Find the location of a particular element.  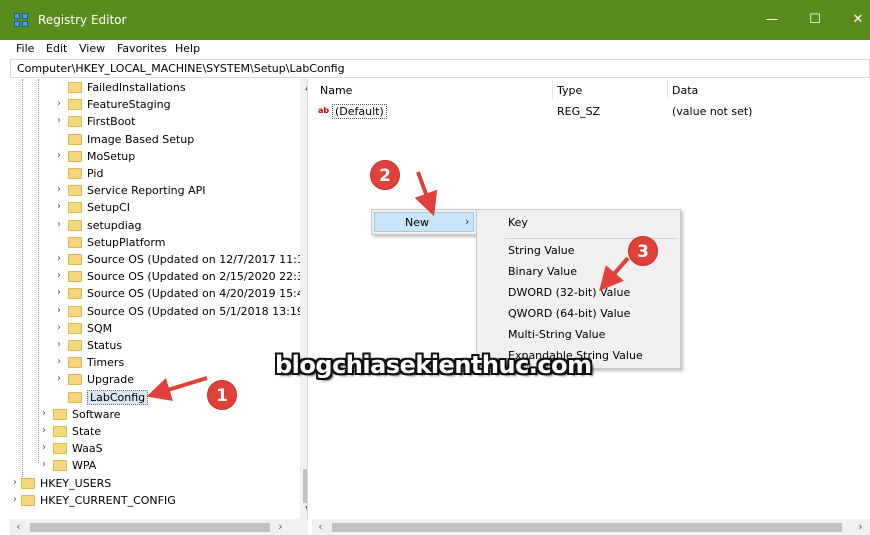

arrow-to-dword is located at coordinates (614, 274).